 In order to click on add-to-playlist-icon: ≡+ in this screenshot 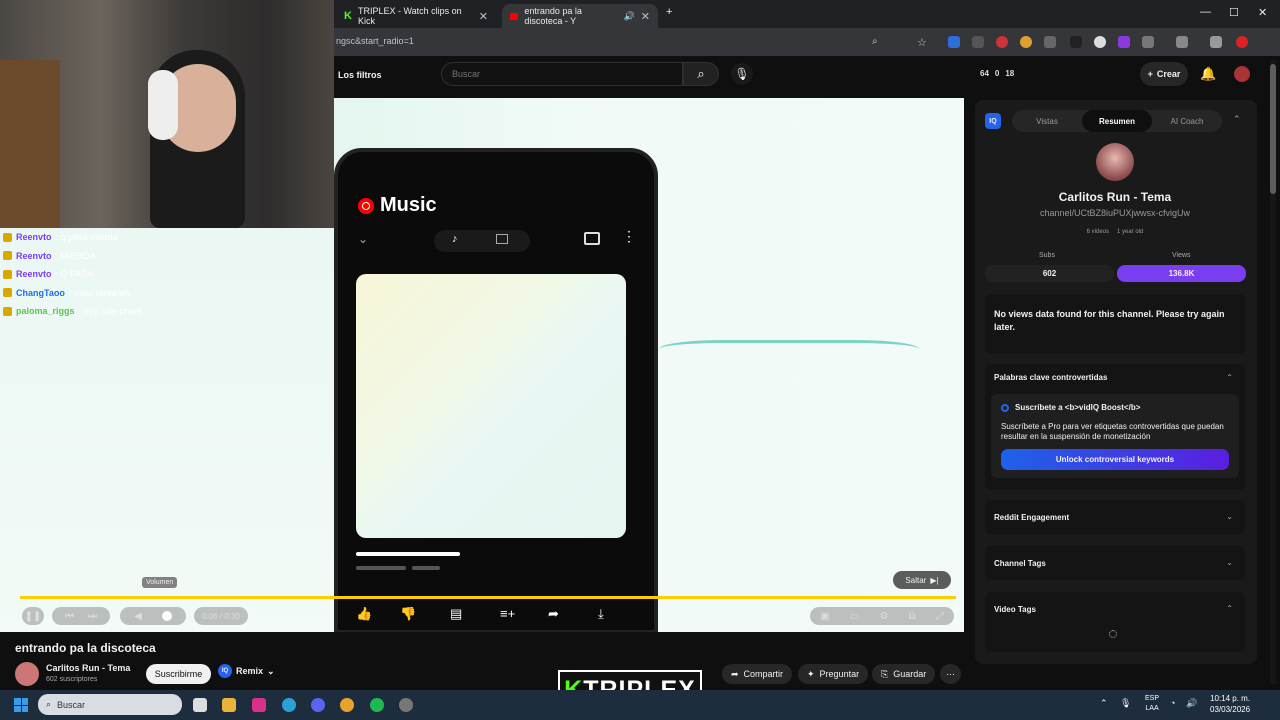, I will do `click(507, 613)`.